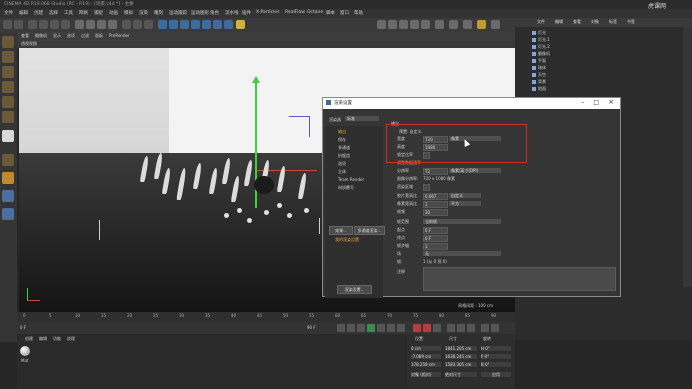  What do you see at coordinates (184, 24) in the screenshot?
I see `subdivision-icon` at bounding box center [184, 24].